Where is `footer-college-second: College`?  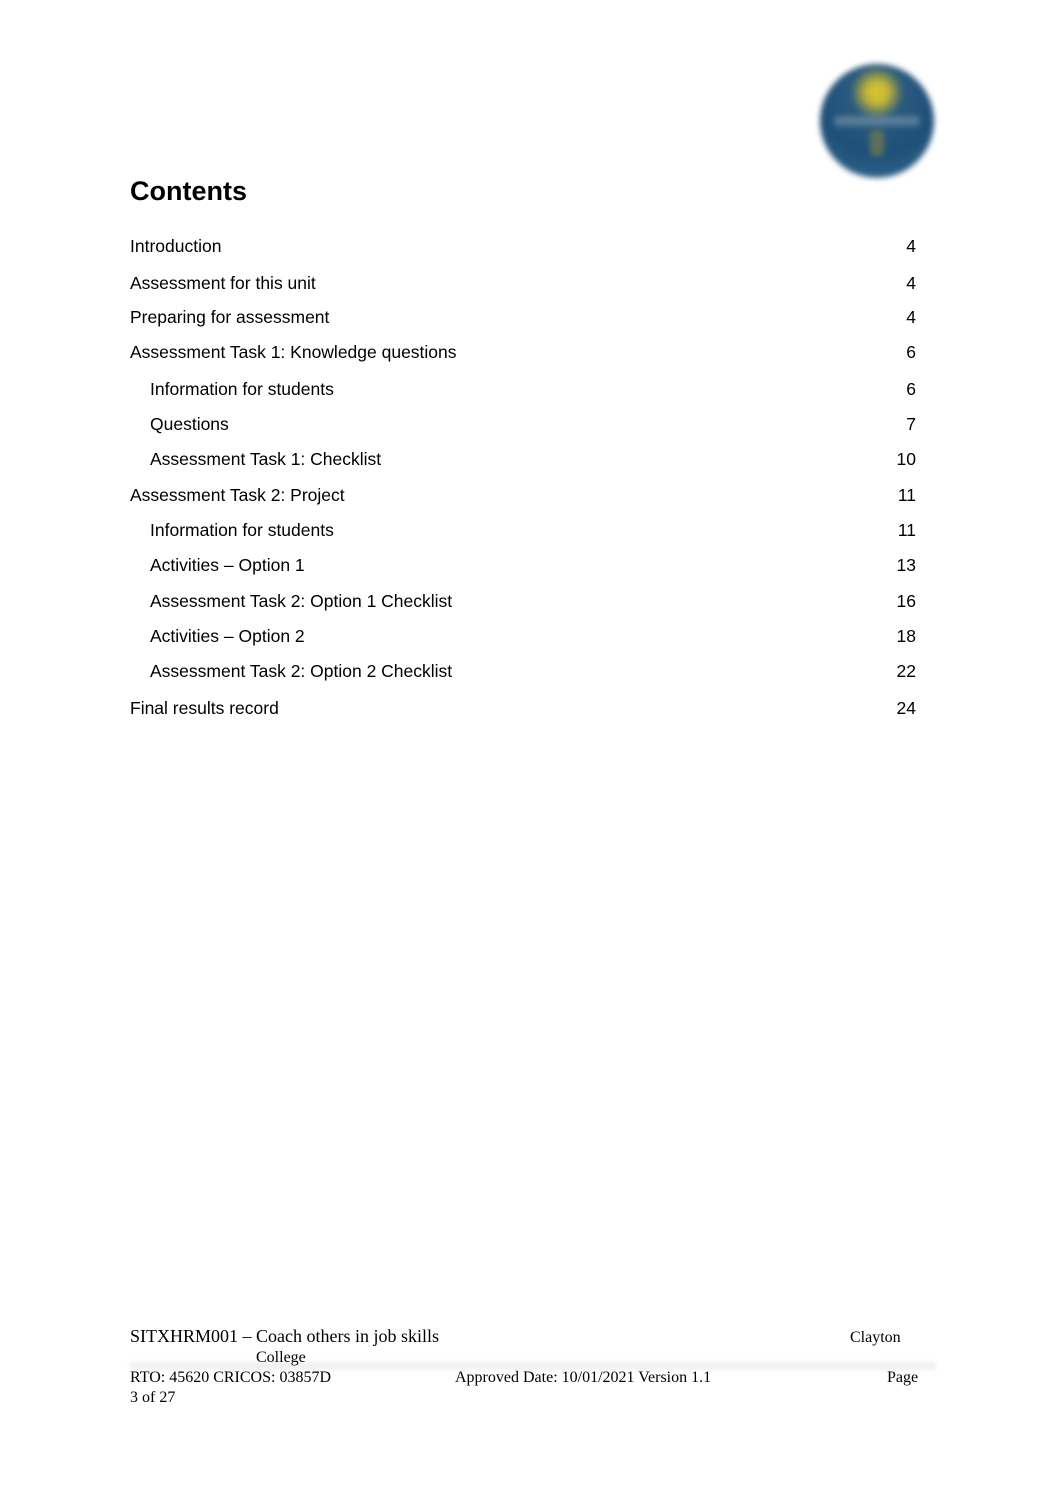
footer-college-second: College is located at coordinates (281, 1357).